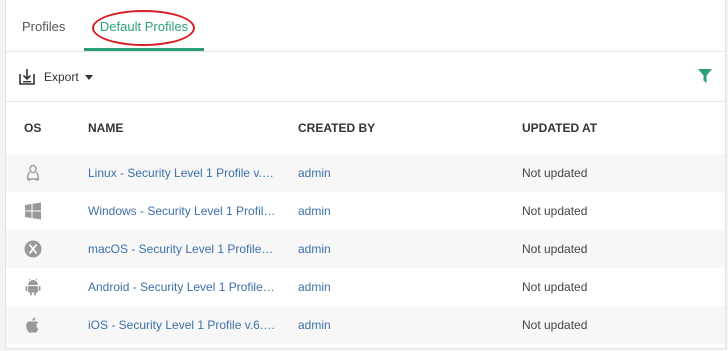 This screenshot has height=351, width=728. I want to click on export-label: Export, so click(61, 77).